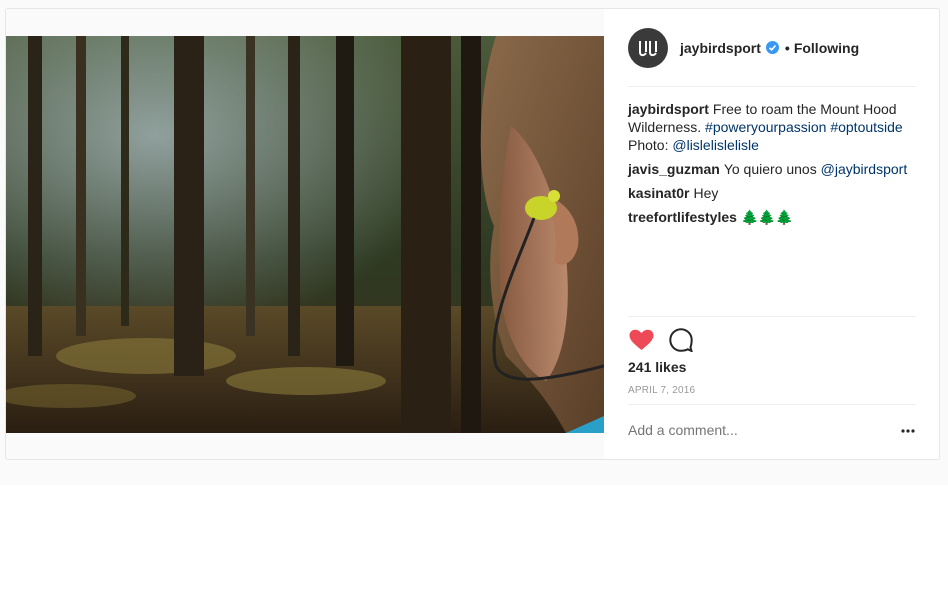  I want to click on mention-link: @jaybirdsport, so click(864, 169).